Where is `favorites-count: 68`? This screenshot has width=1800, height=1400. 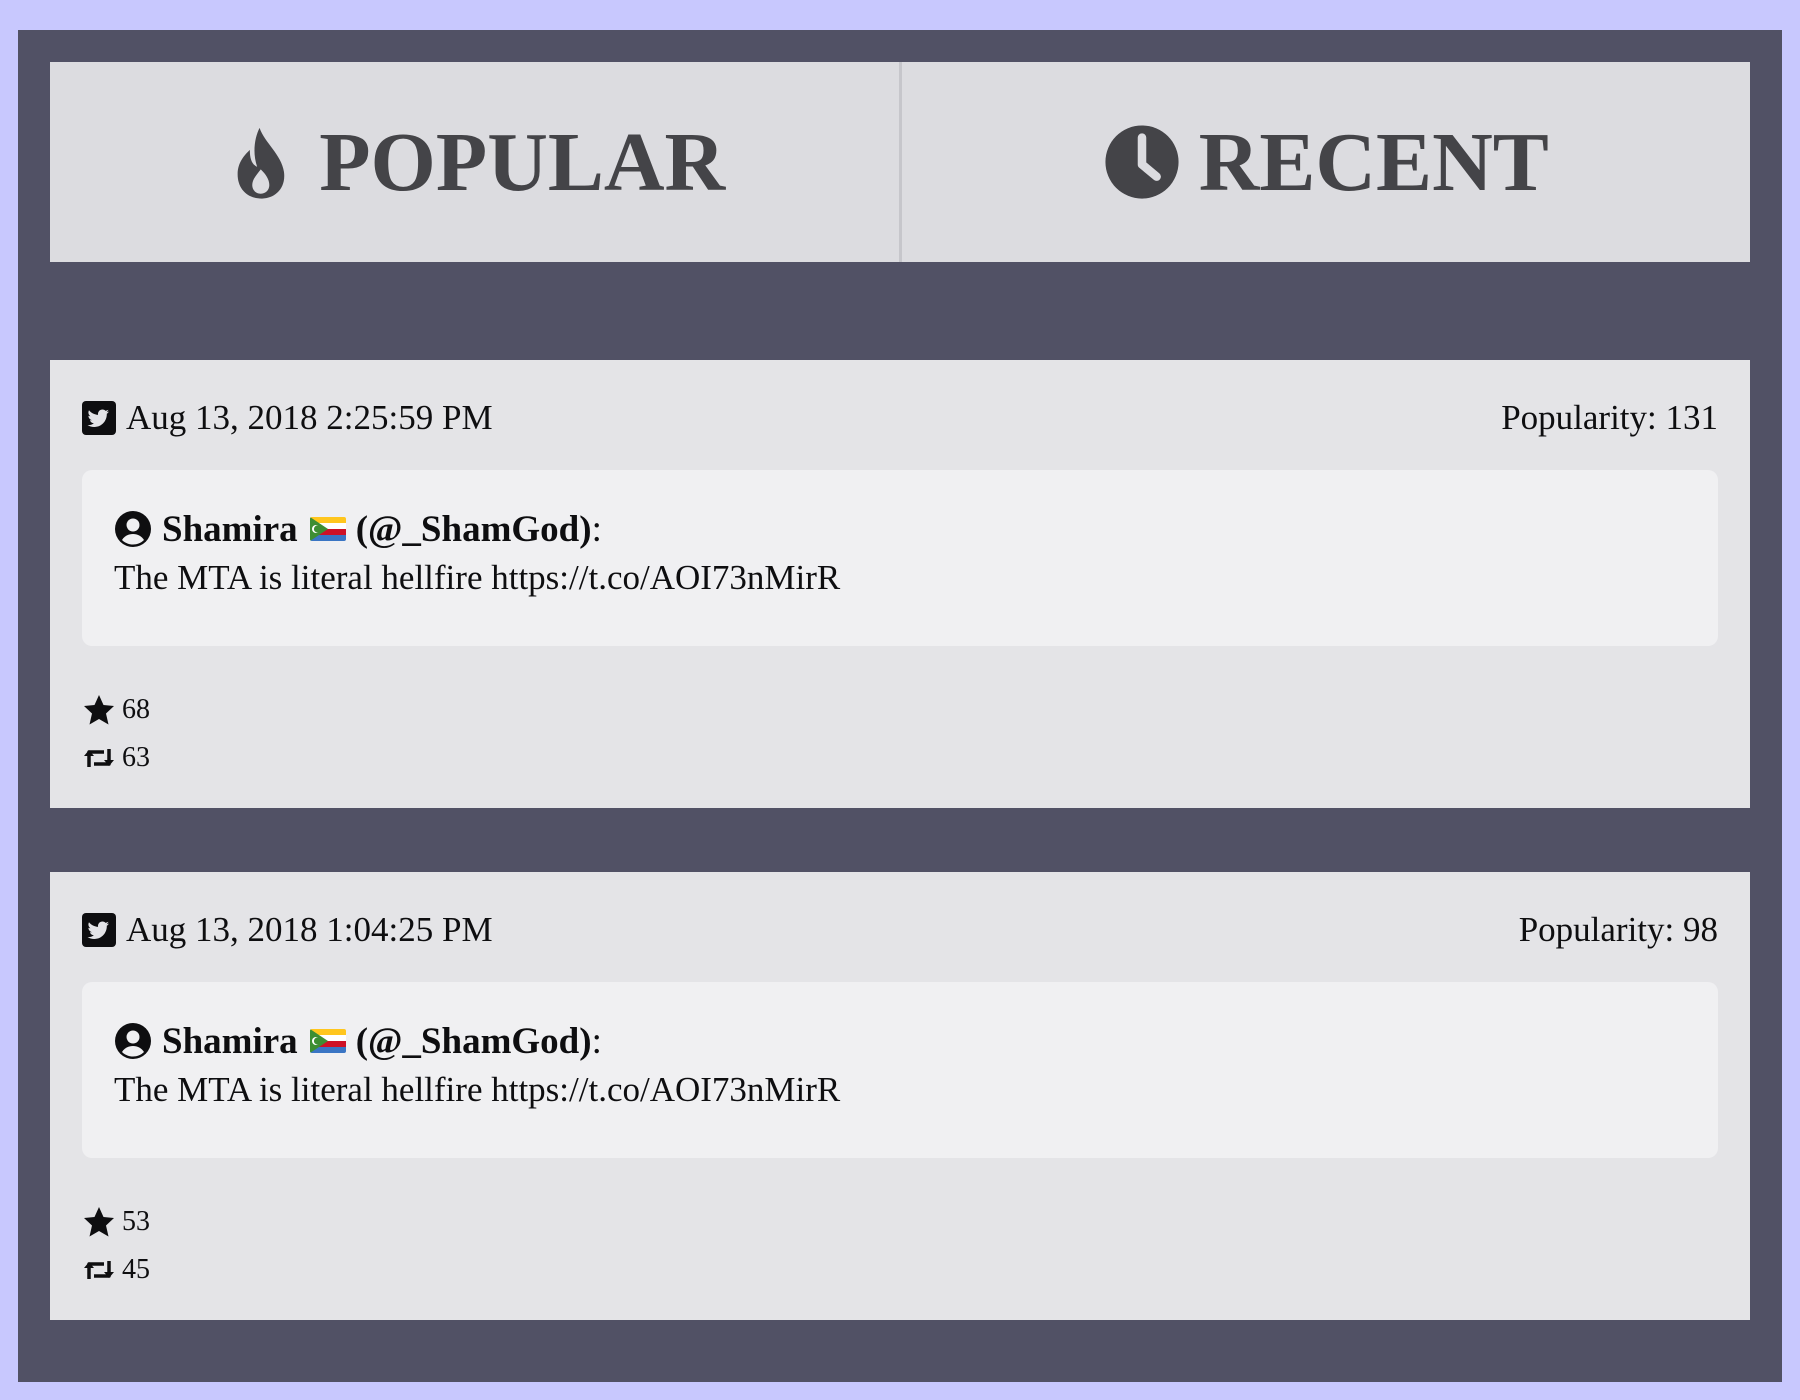 favorites-count: 68 is located at coordinates (136, 709).